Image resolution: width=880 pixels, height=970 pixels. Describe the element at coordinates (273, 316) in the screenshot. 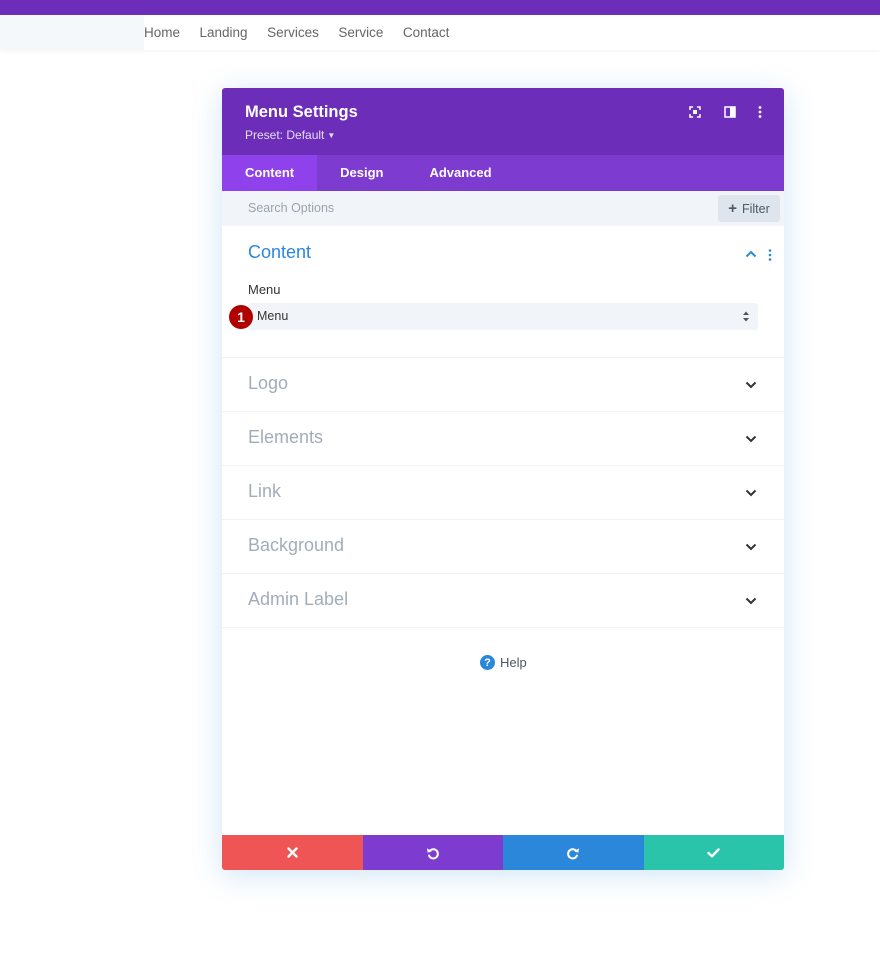

I see `menu-select-value: Menu` at that location.